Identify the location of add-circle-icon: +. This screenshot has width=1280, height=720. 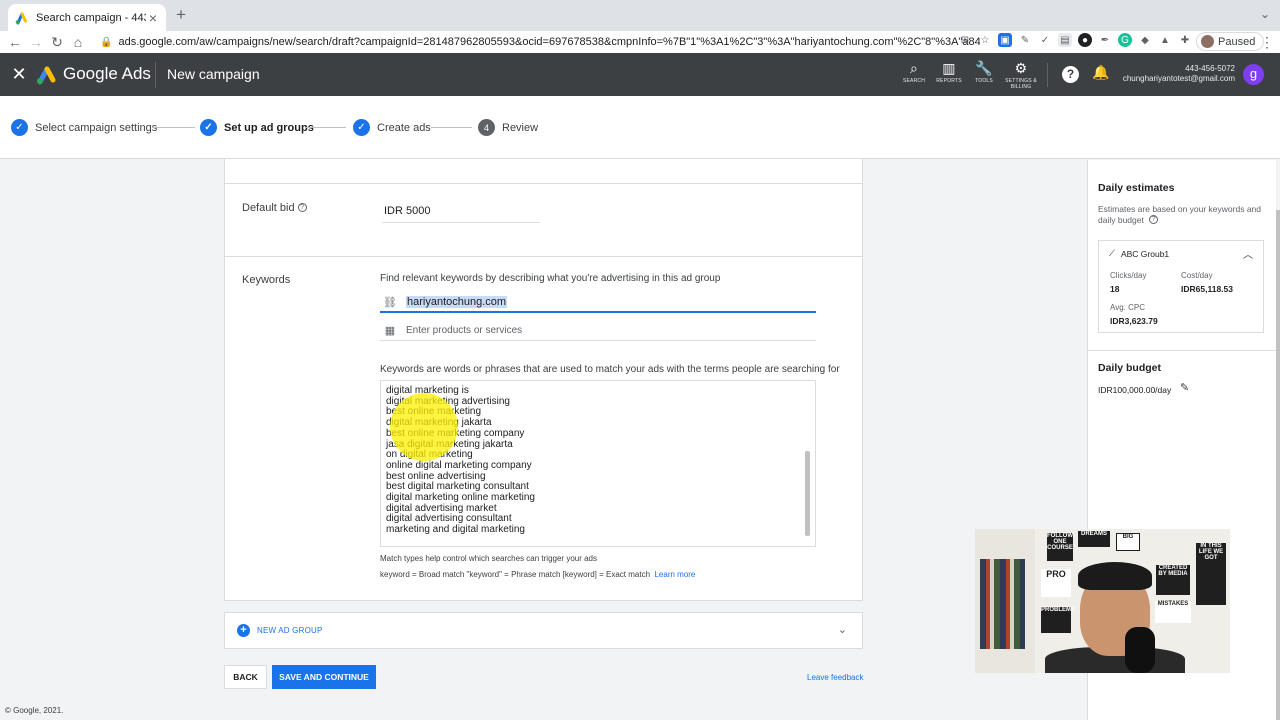
(243, 630).